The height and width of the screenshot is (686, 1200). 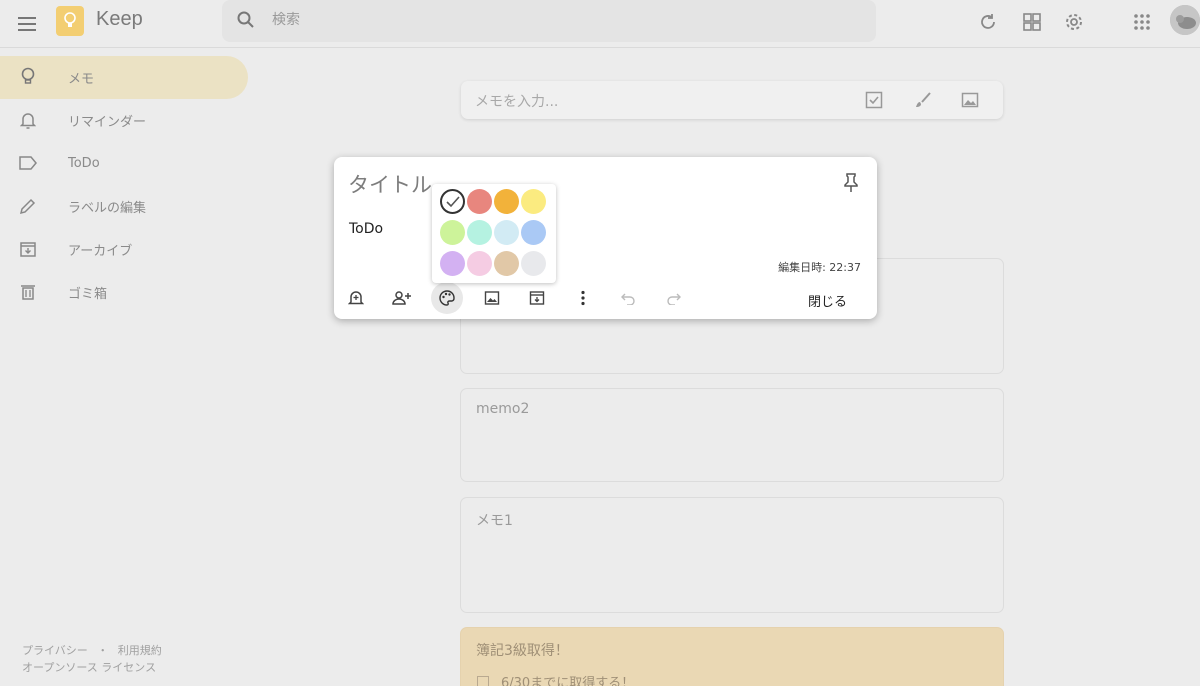 I want to click on checklist-item-text: 6/30までに取得する！, so click(x=568, y=681).